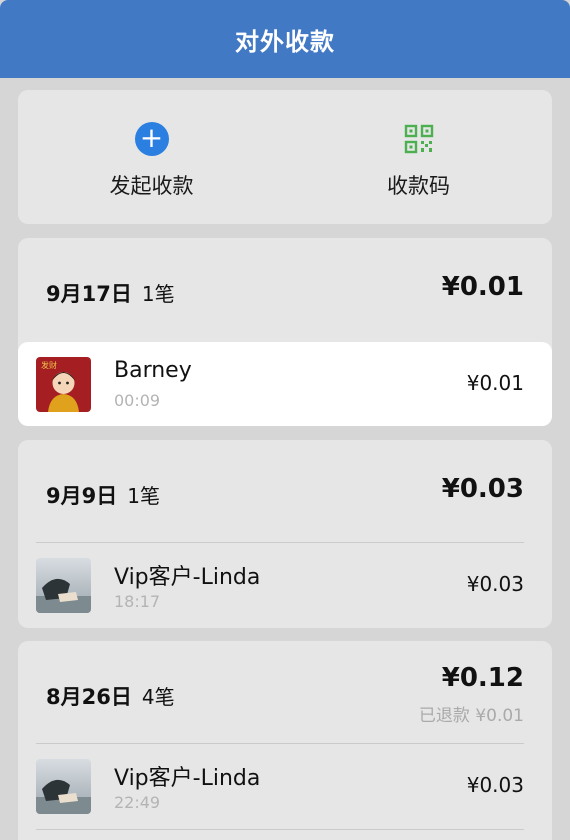 This screenshot has width=570, height=840. What do you see at coordinates (471, 716) in the screenshot?
I see `refund-note: 已退款 ¥0.01` at bounding box center [471, 716].